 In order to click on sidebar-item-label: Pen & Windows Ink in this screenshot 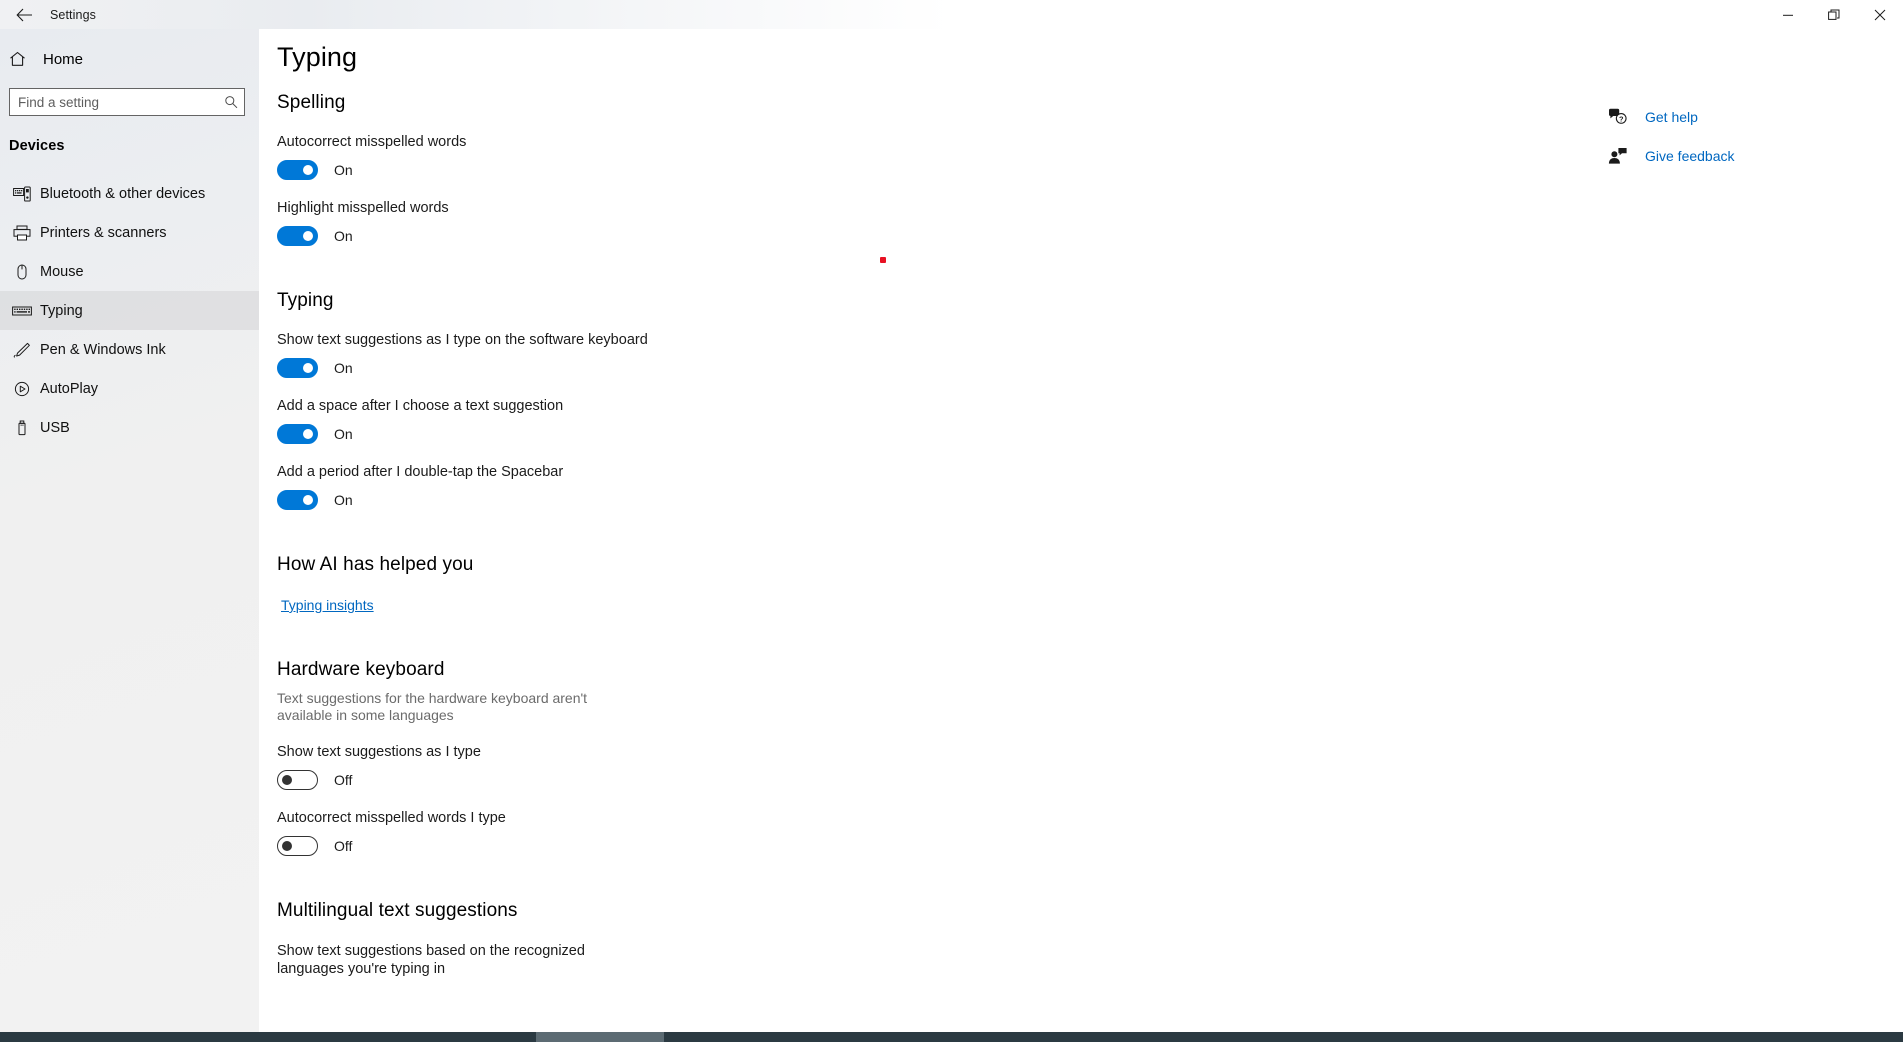, I will do `click(103, 349)`.